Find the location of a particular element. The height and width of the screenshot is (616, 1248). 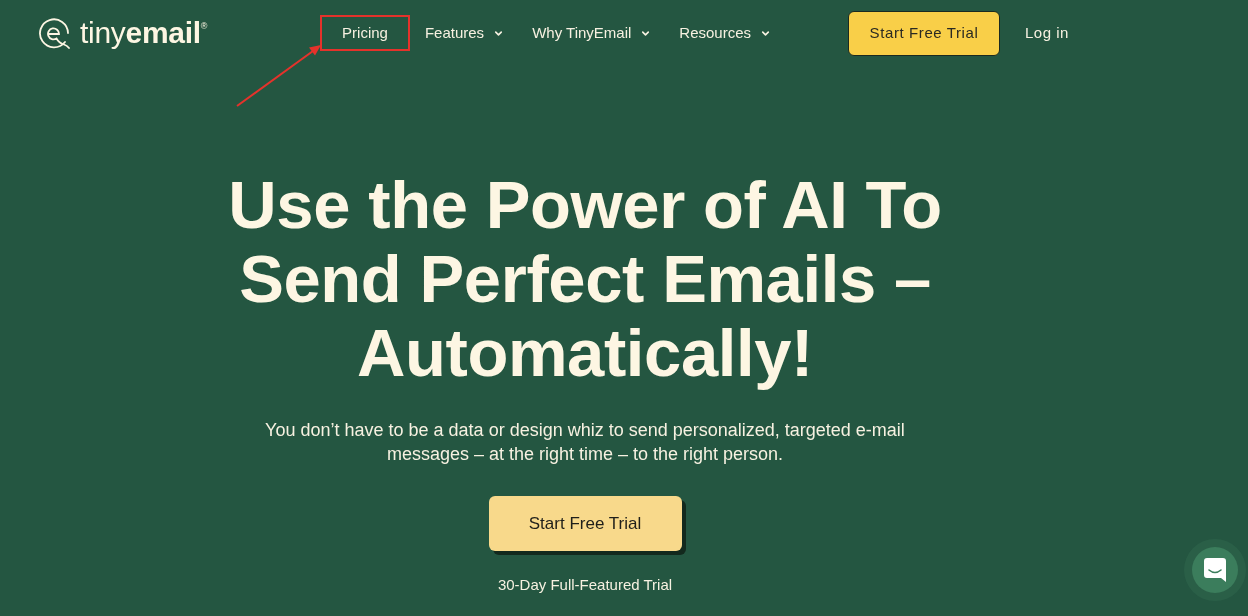

nav-link: Why TinyEmail is located at coordinates (592, 33).